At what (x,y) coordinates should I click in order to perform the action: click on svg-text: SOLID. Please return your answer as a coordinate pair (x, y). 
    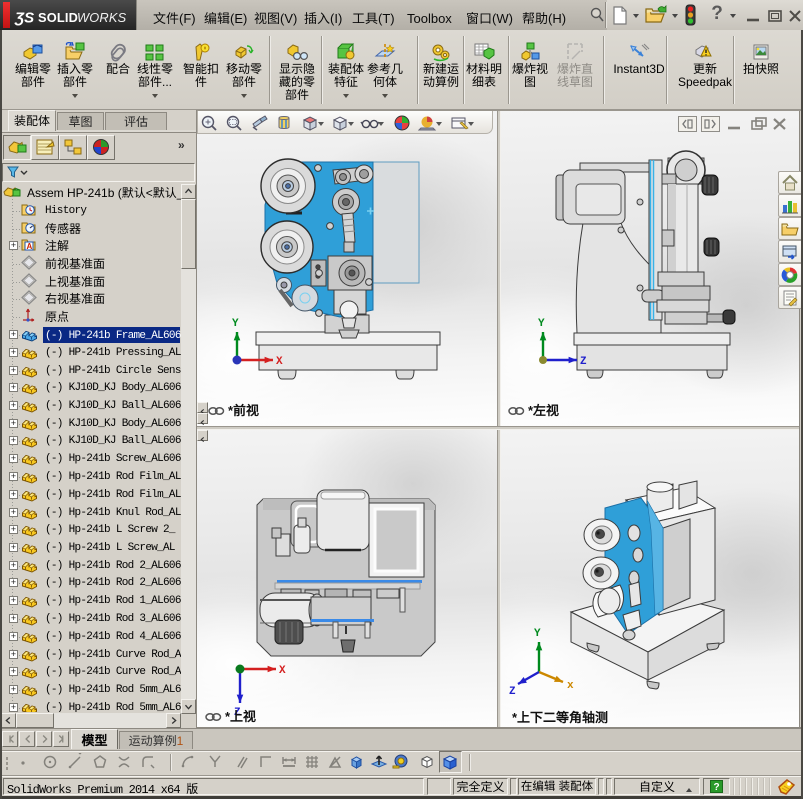
    Looking at the image, I should click on (58, 17).